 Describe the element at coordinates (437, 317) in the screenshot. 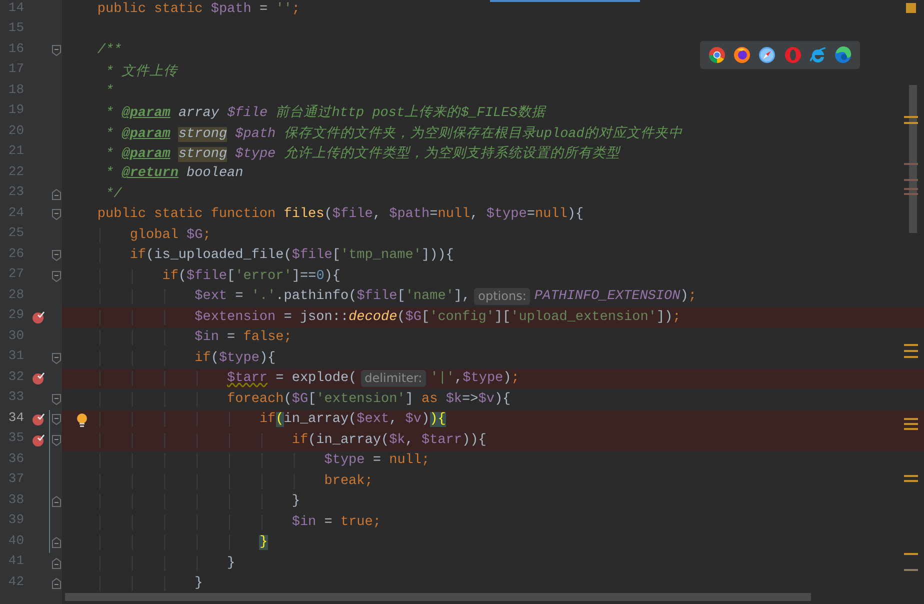

I see `code-text: $extension = json::decode($G['config']['upload_extension']);` at that location.